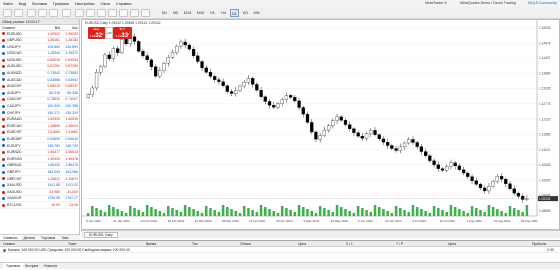 The width and height of the screenshot is (560, 270). Describe the element at coordinates (124, 3) in the screenshot. I see `menu-help: Справка` at that location.